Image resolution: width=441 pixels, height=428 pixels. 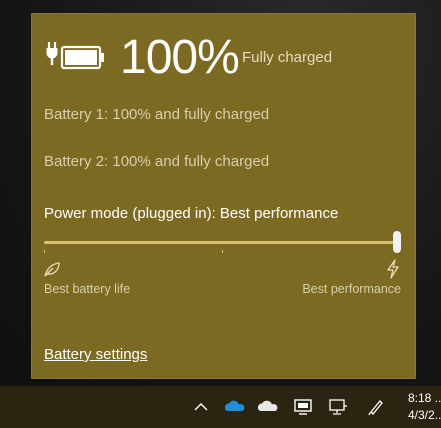 What do you see at coordinates (287, 57) in the screenshot?
I see `charge-status: Fully charged` at bounding box center [287, 57].